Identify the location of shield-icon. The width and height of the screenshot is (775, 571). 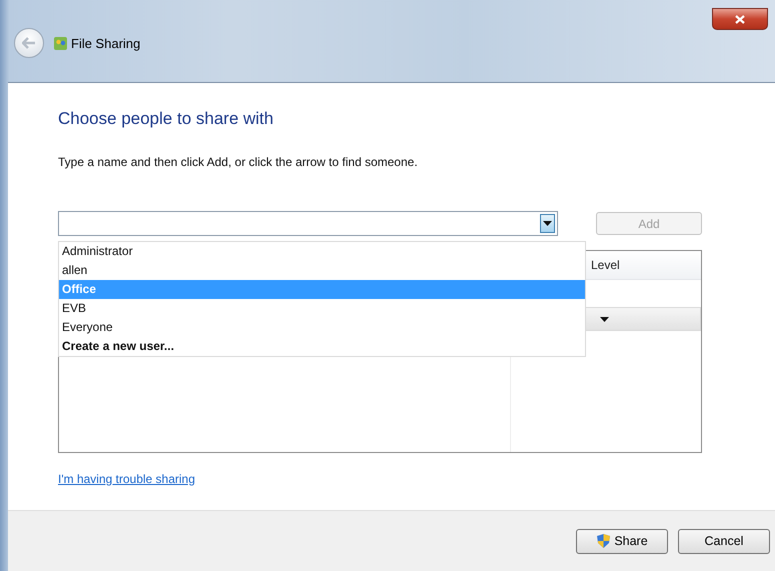
(604, 541).